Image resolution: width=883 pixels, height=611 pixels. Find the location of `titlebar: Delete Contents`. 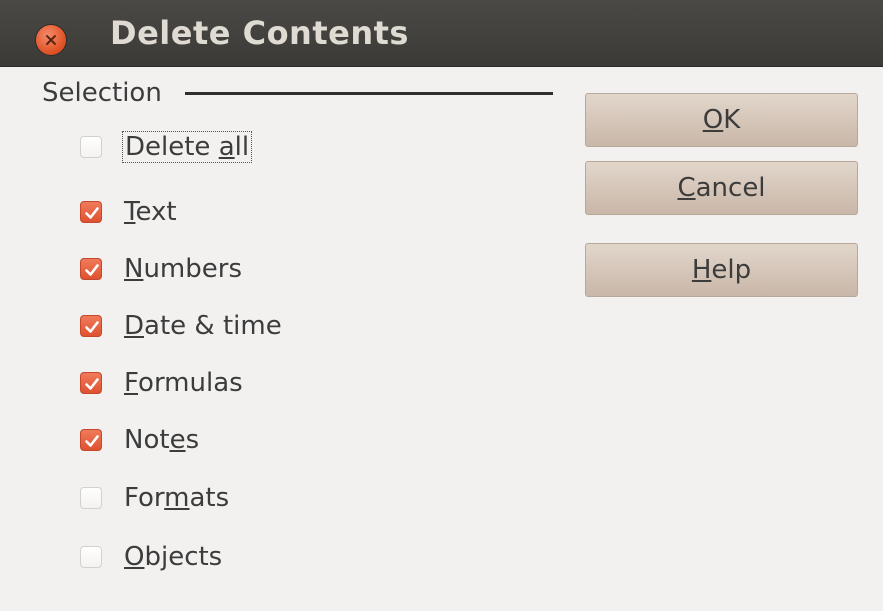

titlebar: Delete Contents is located at coordinates (441, 33).